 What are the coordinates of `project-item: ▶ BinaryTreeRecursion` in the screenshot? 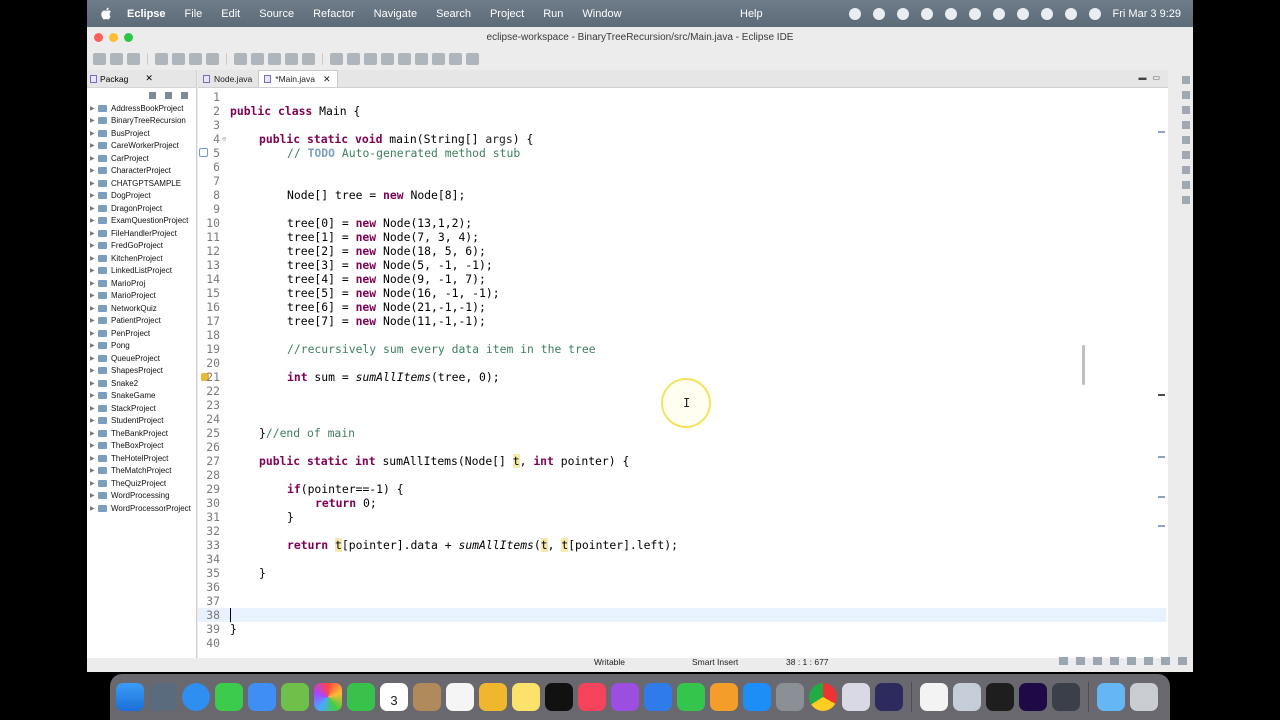 It's located at (141, 121).